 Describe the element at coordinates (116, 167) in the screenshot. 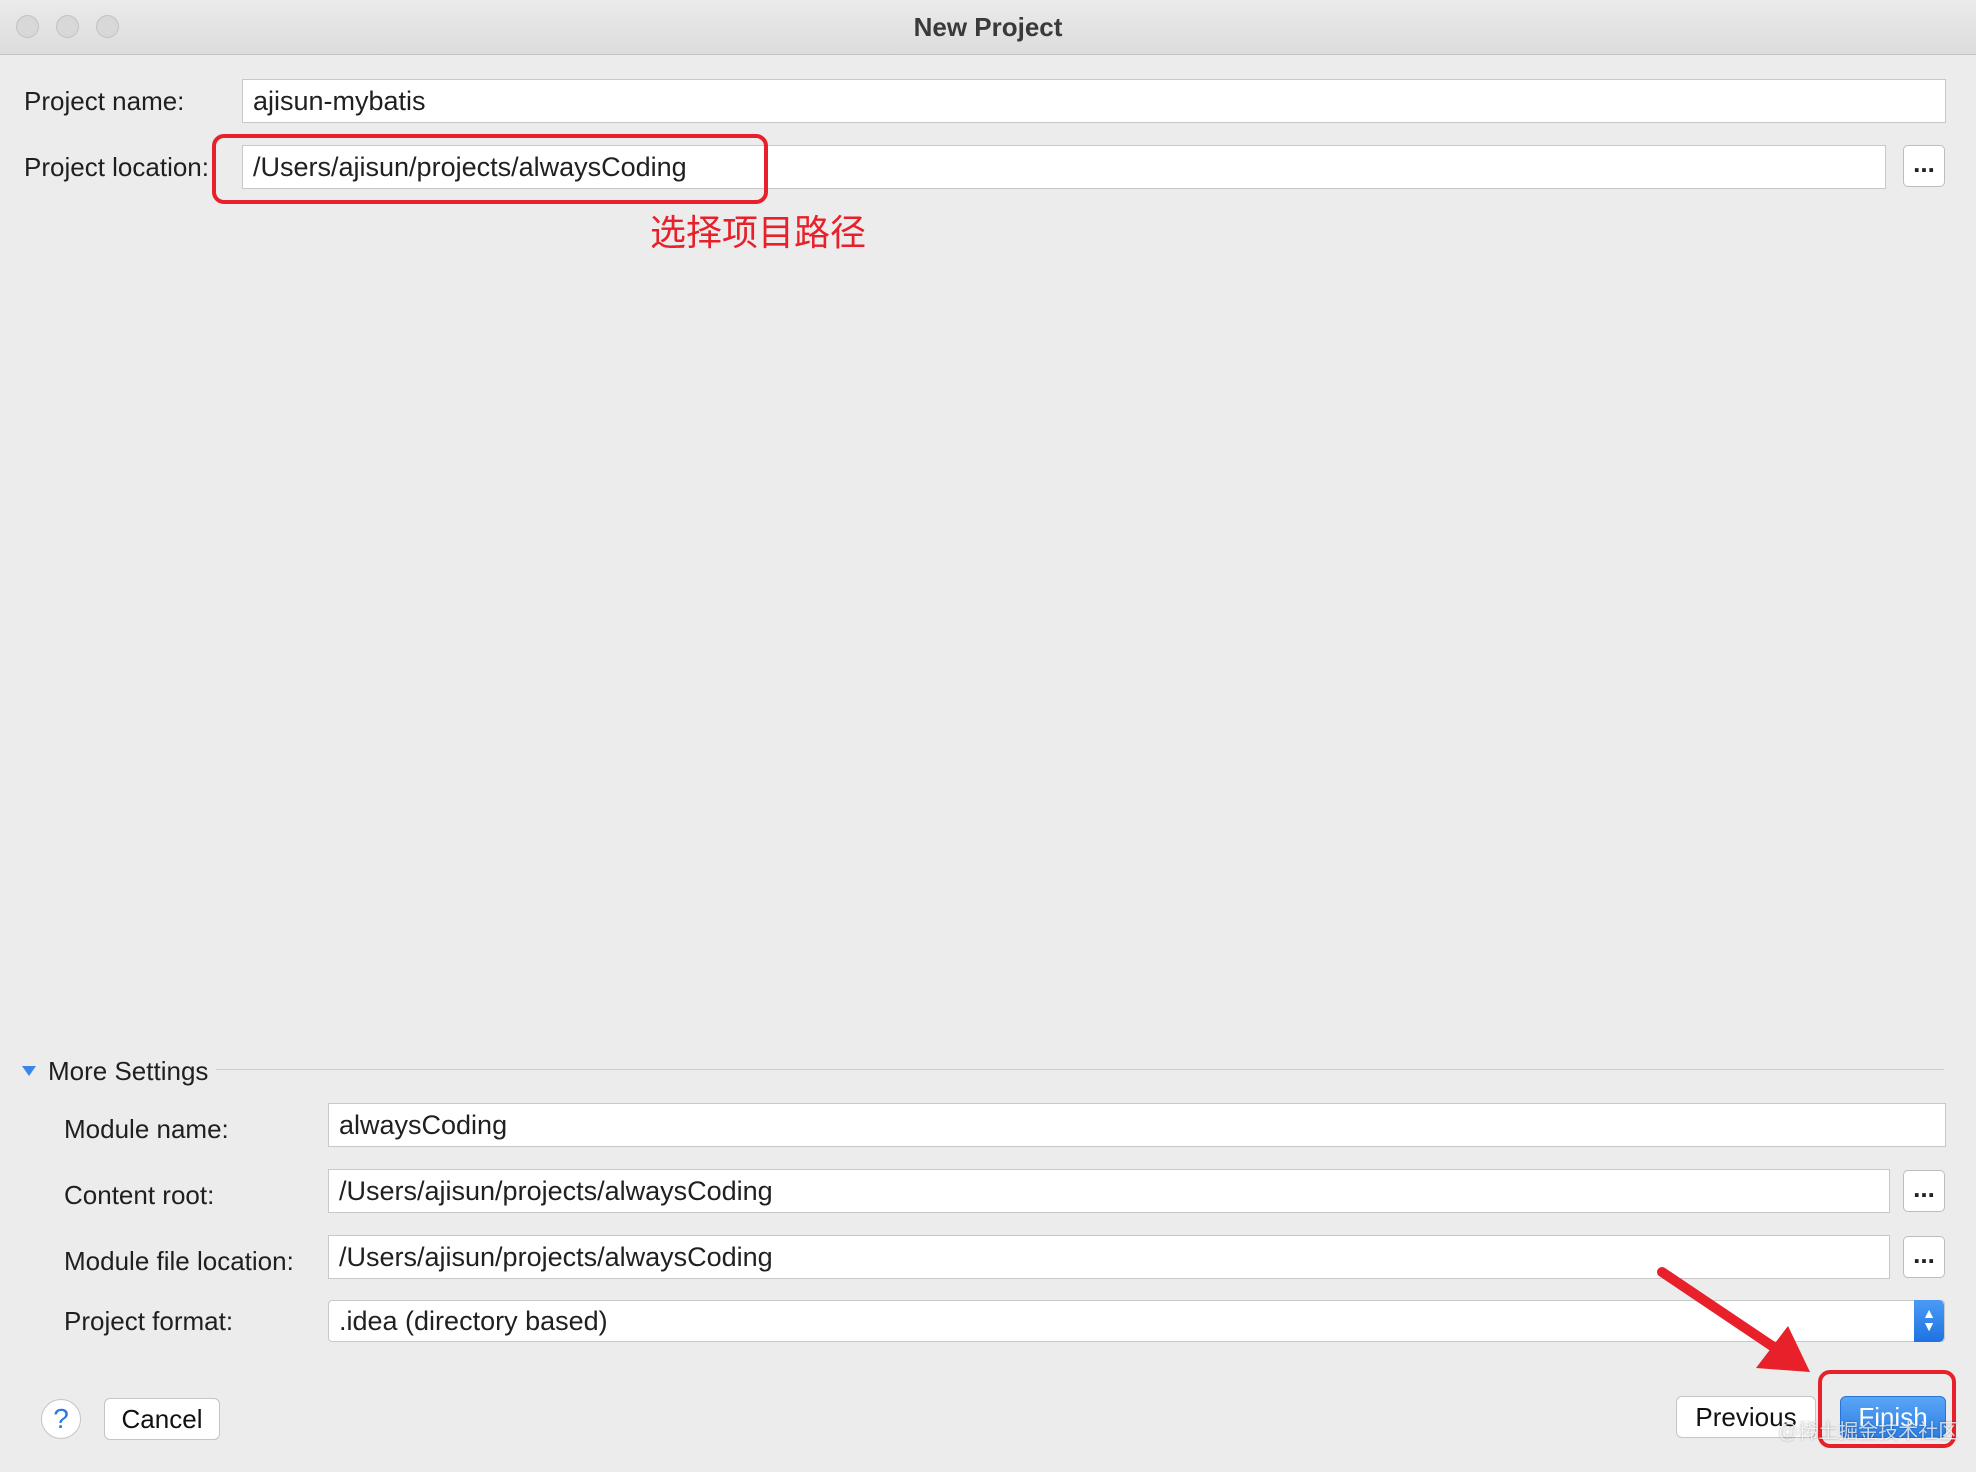

I see `project-location-label: Project location:` at that location.